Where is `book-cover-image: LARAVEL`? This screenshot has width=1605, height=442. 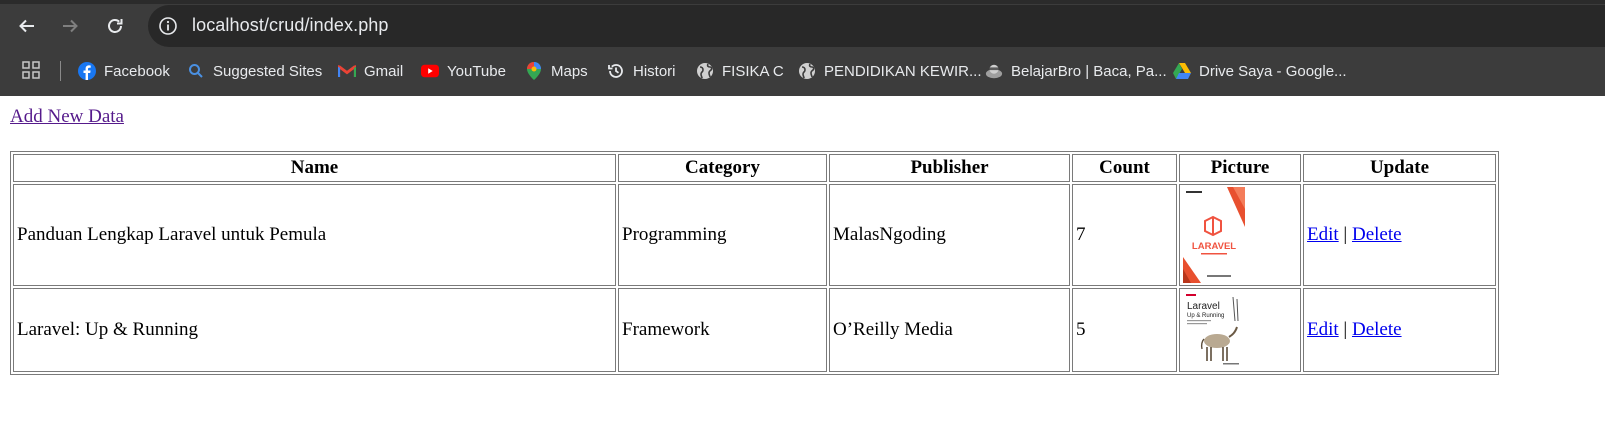
book-cover-image: LARAVEL is located at coordinates (1214, 235).